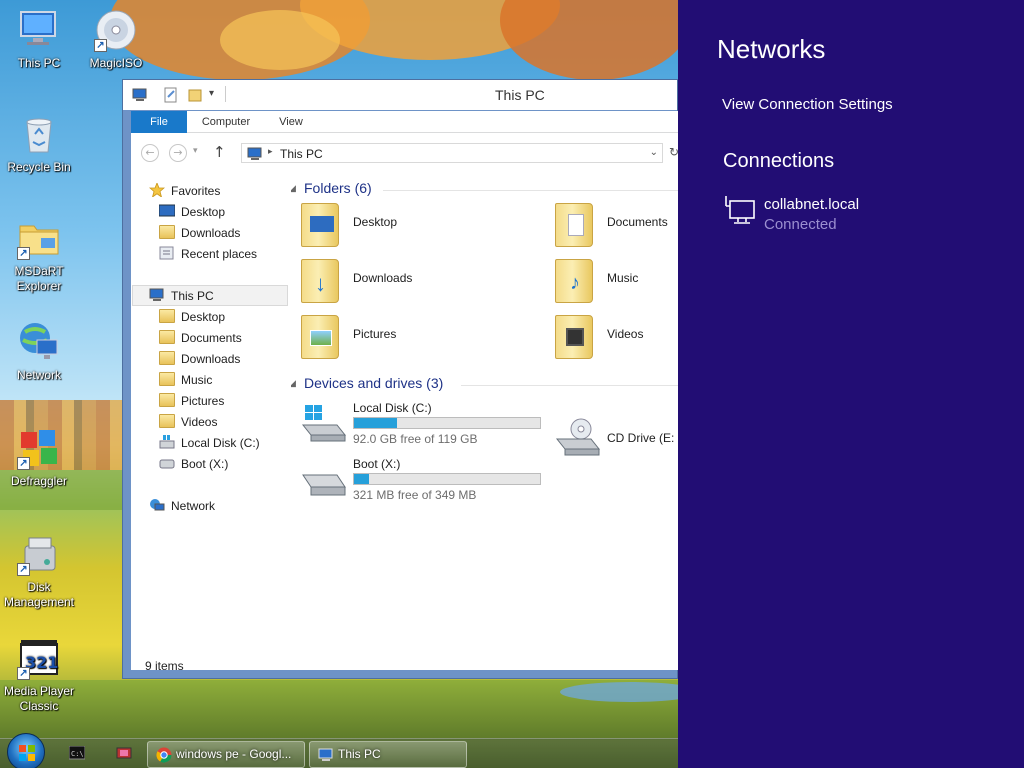  What do you see at coordinates (617, 225) in the screenshot?
I see `folder-tile-documents: Documents` at bounding box center [617, 225].